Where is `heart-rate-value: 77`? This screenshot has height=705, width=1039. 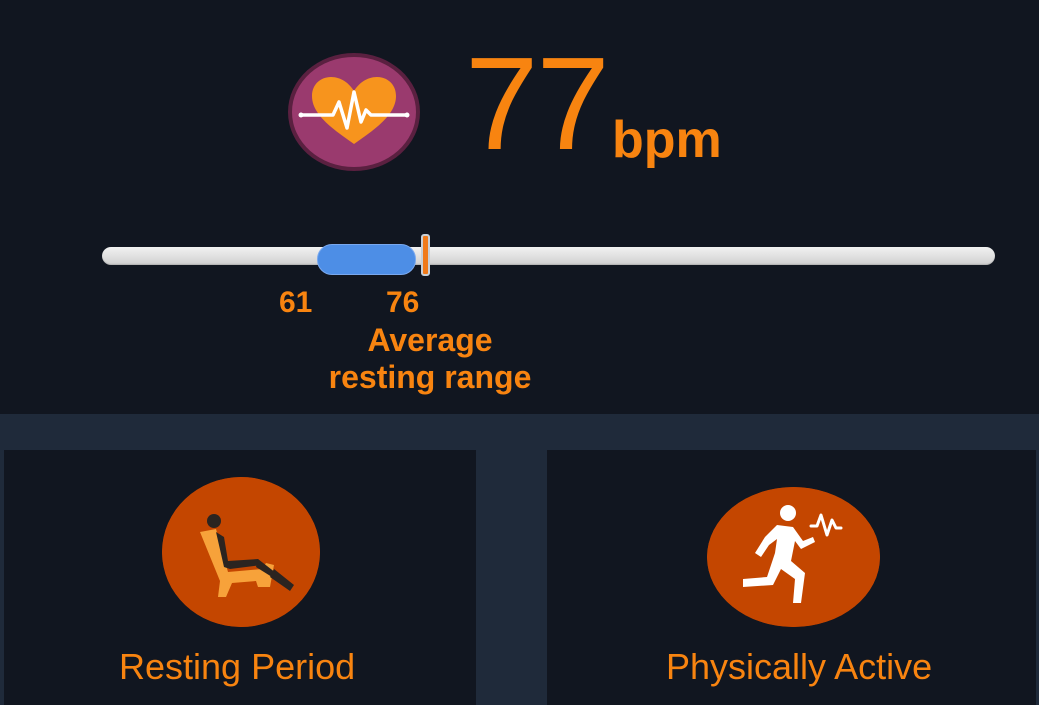
heart-rate-value: 77 is located at coordinates (537, 103).